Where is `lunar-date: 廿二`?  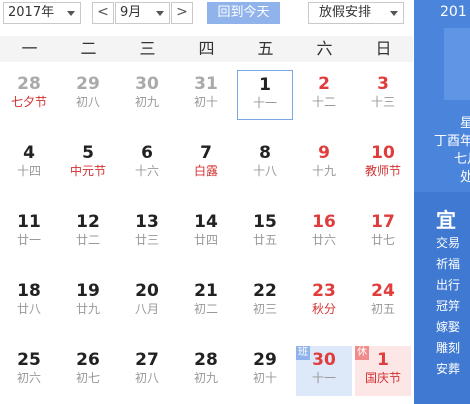 lunar-date: 廿二 is located at coordinates (87, 240).